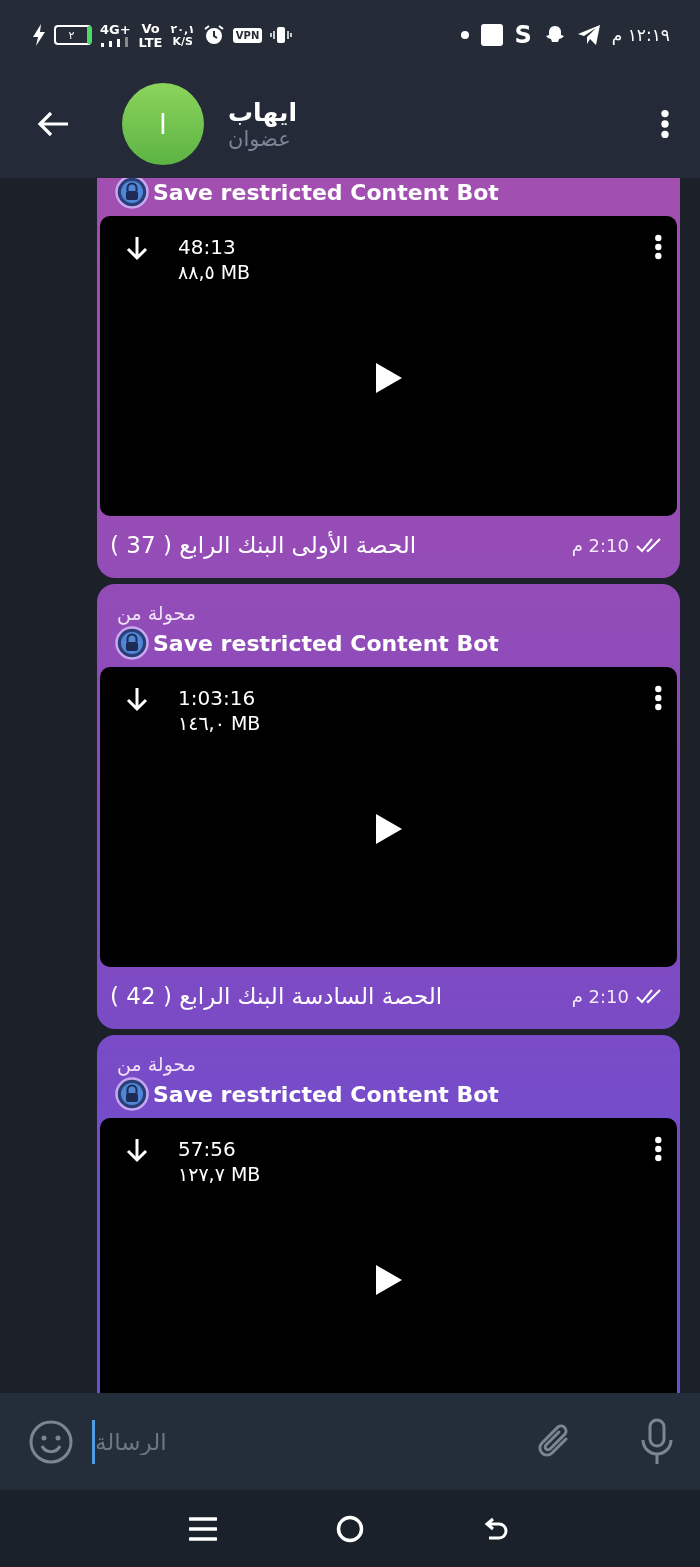 The height and width of the screenshot is (1567, 700). What do you see at coordinates (115, 42) in the screenshot?
I see `signal-icon` at bounding box center [115, 42].